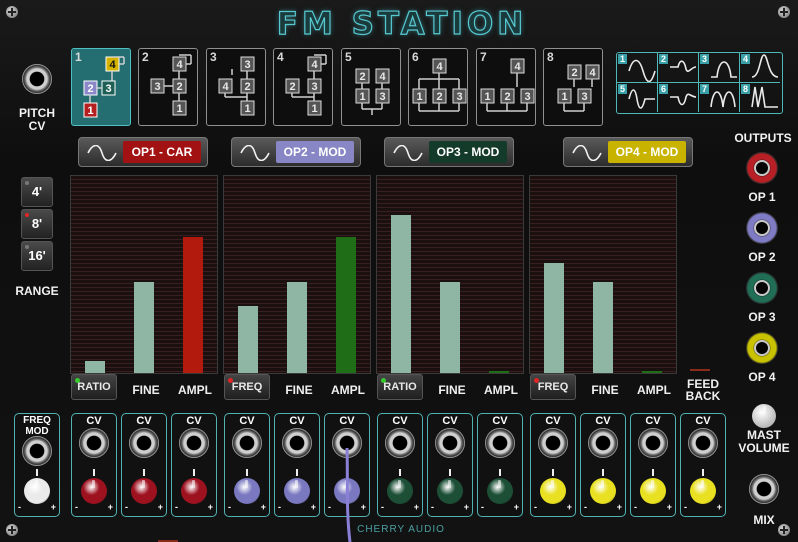 The height and width of the screenshot is (542, 798). Describe the element at coordinates (762, 288) in the screenshot. I see `output-3-jack` at that location.